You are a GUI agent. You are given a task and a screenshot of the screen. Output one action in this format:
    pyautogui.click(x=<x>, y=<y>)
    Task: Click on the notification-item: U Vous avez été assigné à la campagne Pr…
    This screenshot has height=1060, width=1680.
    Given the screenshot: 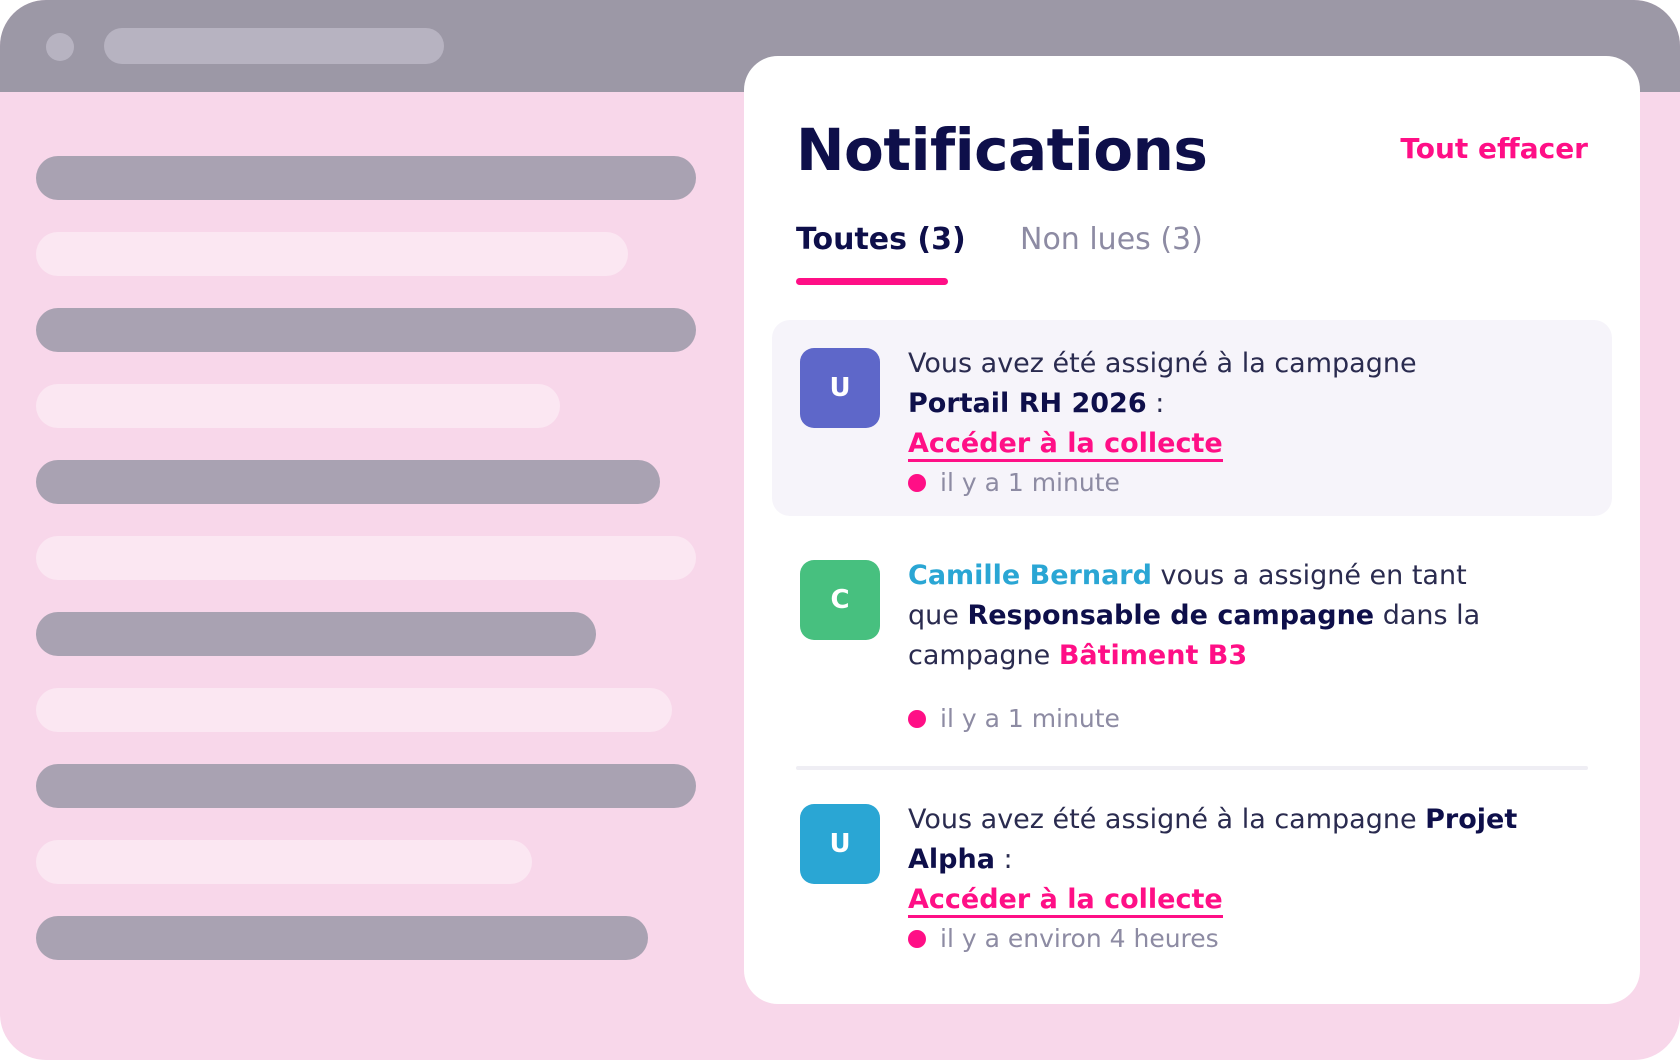 What is the action you would take?
    pyautogui.click(x=1192, y=886)
    